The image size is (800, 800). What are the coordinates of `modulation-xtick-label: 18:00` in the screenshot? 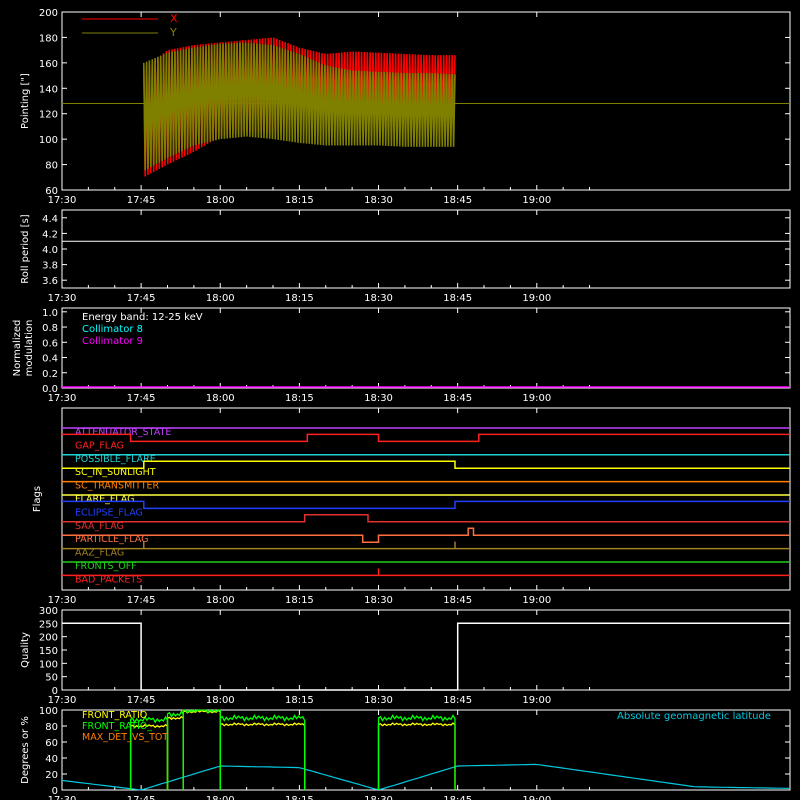 It's located at (220, 398).